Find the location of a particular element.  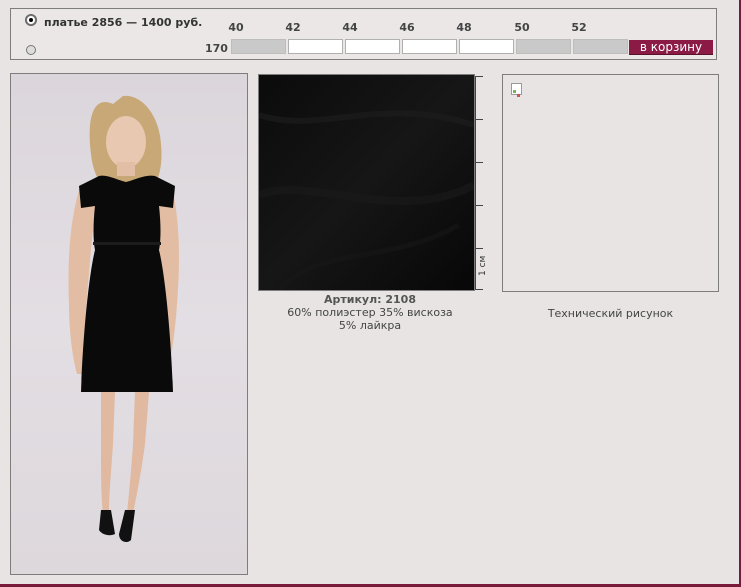

product-price-label: платье 2856 — 1400 руб. is located at coordinates (123, 22).